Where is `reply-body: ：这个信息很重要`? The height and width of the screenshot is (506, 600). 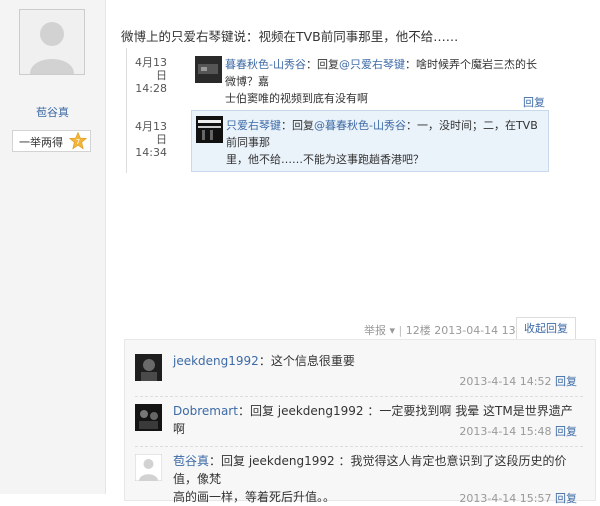 reply-body: ：这个信息很重要 is located at coordinates (306, 361).